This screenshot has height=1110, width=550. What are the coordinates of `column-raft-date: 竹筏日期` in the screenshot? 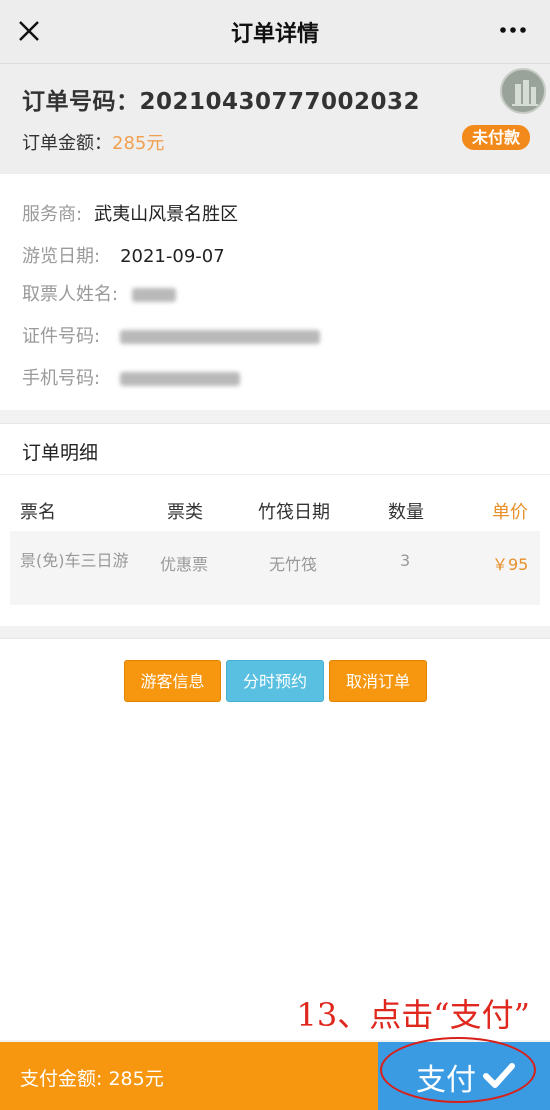 It's located at (294, 512).